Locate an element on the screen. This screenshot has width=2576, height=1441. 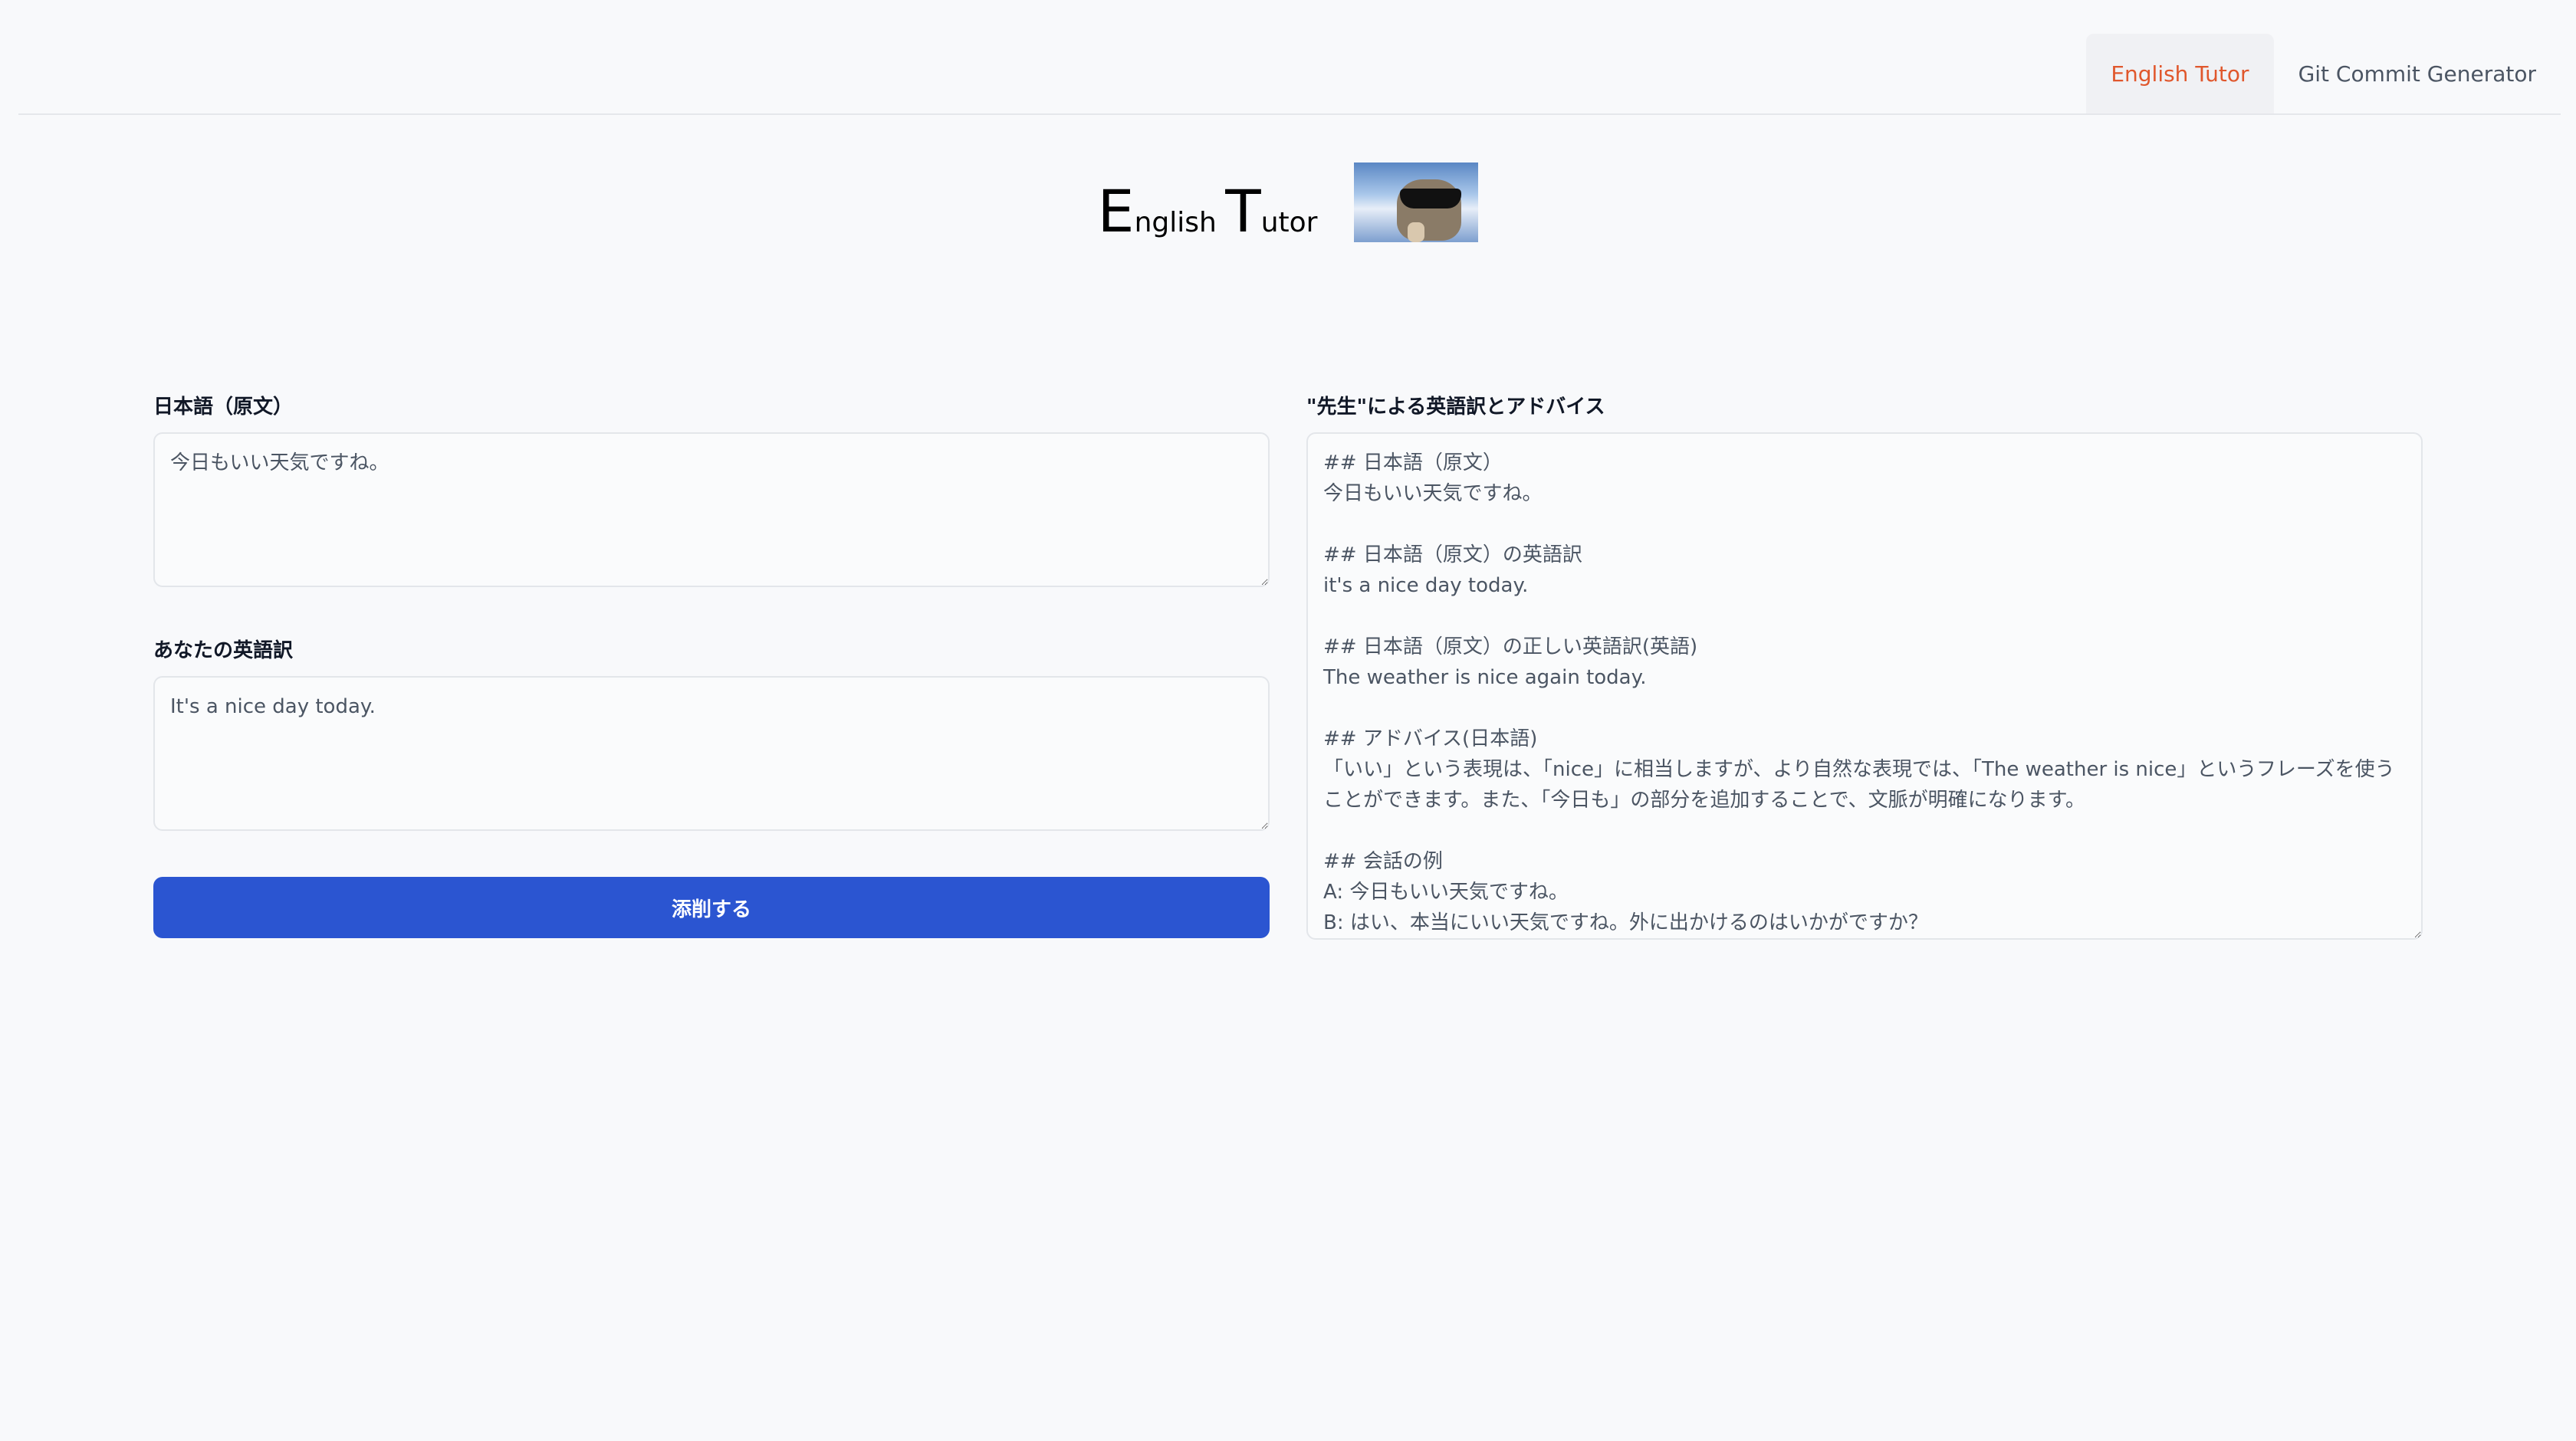
original-text-field: 今日もいい天気ですね。 is located at coordinates (712, 509).